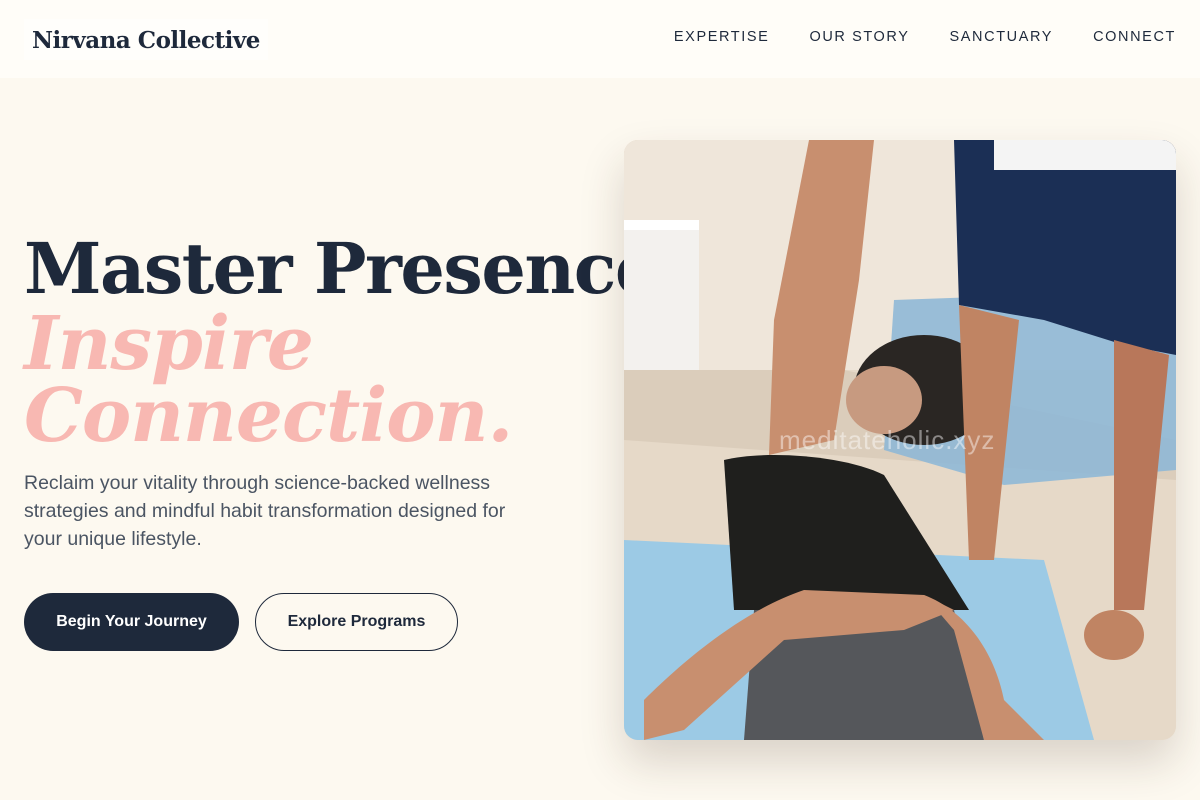  What do you see at coordinates (146, 39) in the screenshot?
I see `brand-logo: Nirvana Collective` at bounding box center [146, 39].